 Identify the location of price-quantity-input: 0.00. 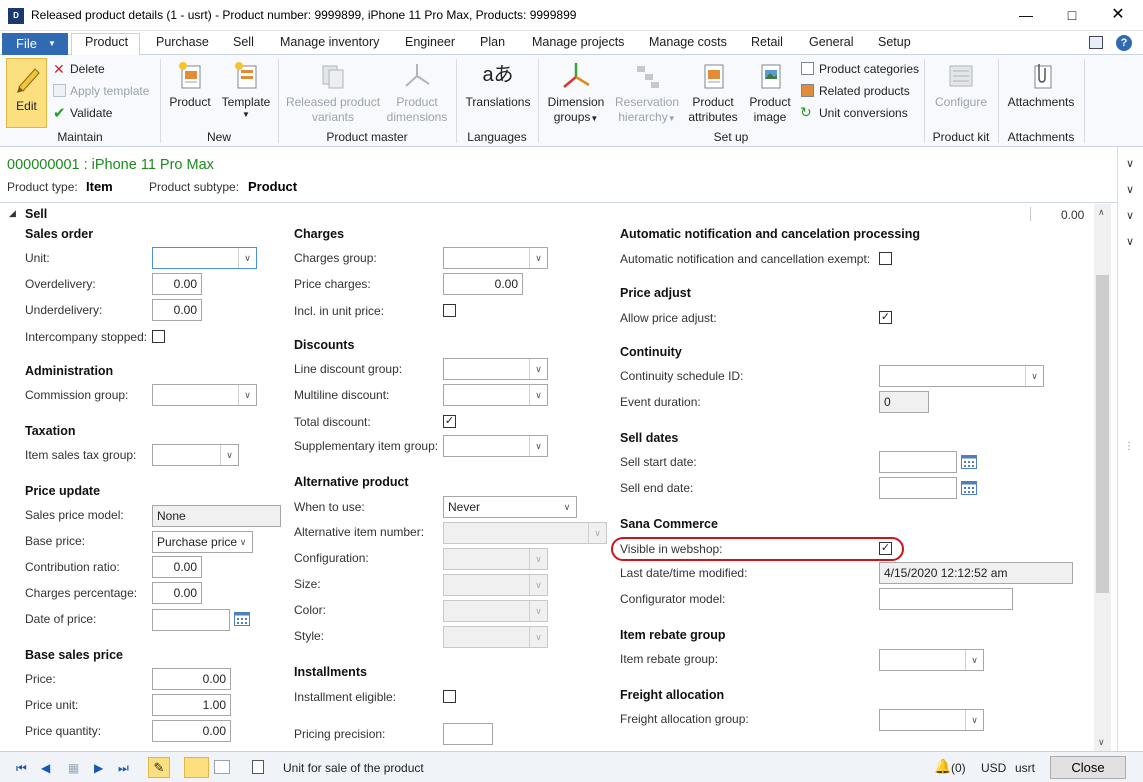
(191, 731).